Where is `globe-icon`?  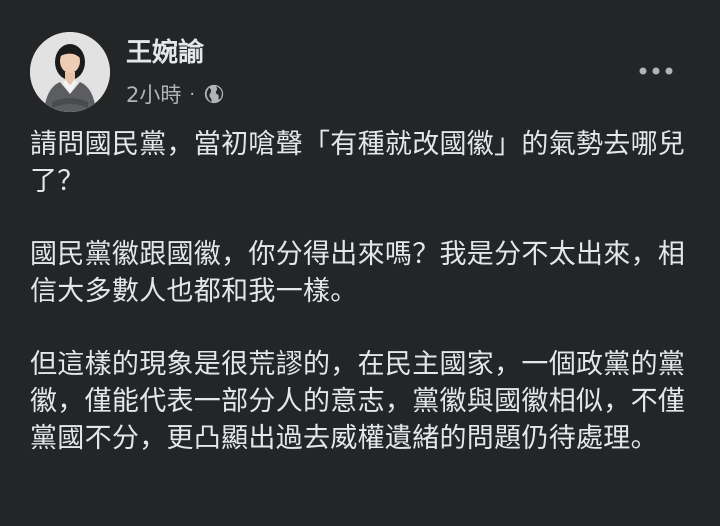 globe-icon is located at coordinates (214, 94).